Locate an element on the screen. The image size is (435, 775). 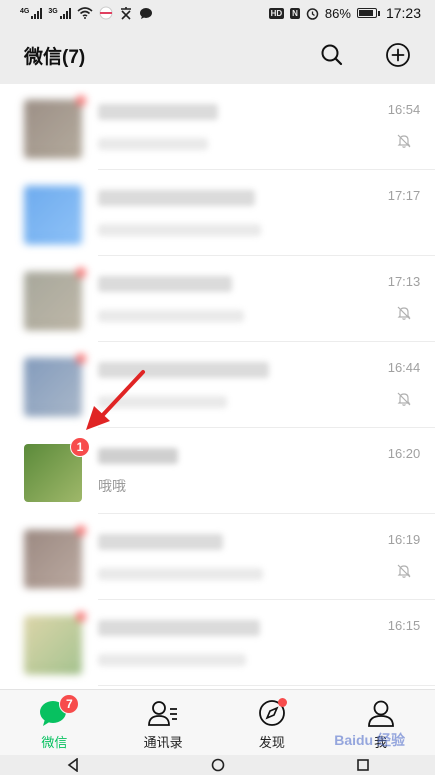
person-icon is located at coordinates (381, 713).